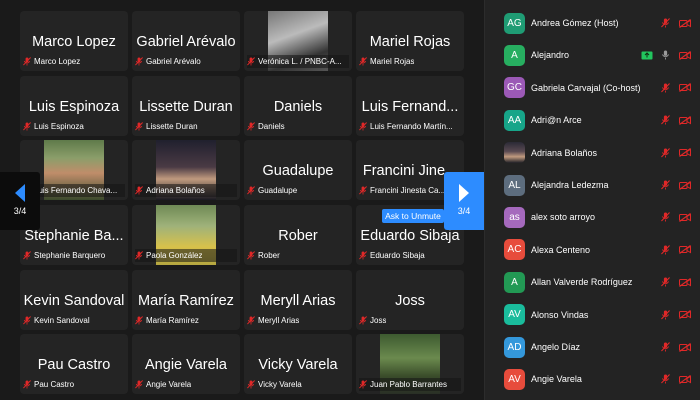 The image size is (700, 400). What do you see at coordinates (592, 347) in the screenshot?
I see `participant-list-item: AD Angelo Díaz` at bounding box center [592, 347].